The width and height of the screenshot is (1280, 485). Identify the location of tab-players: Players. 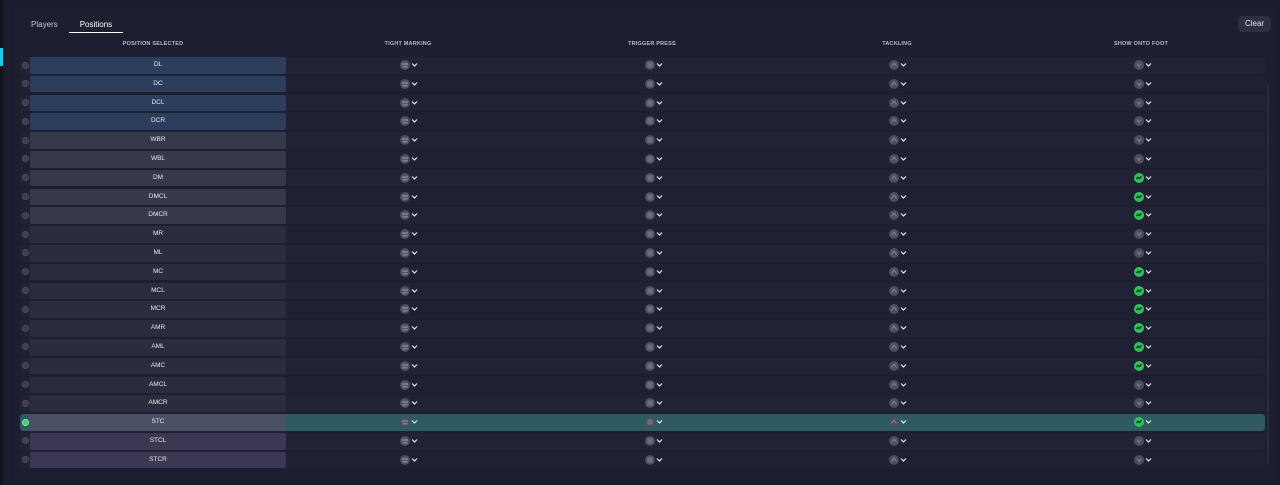
(44, 24).